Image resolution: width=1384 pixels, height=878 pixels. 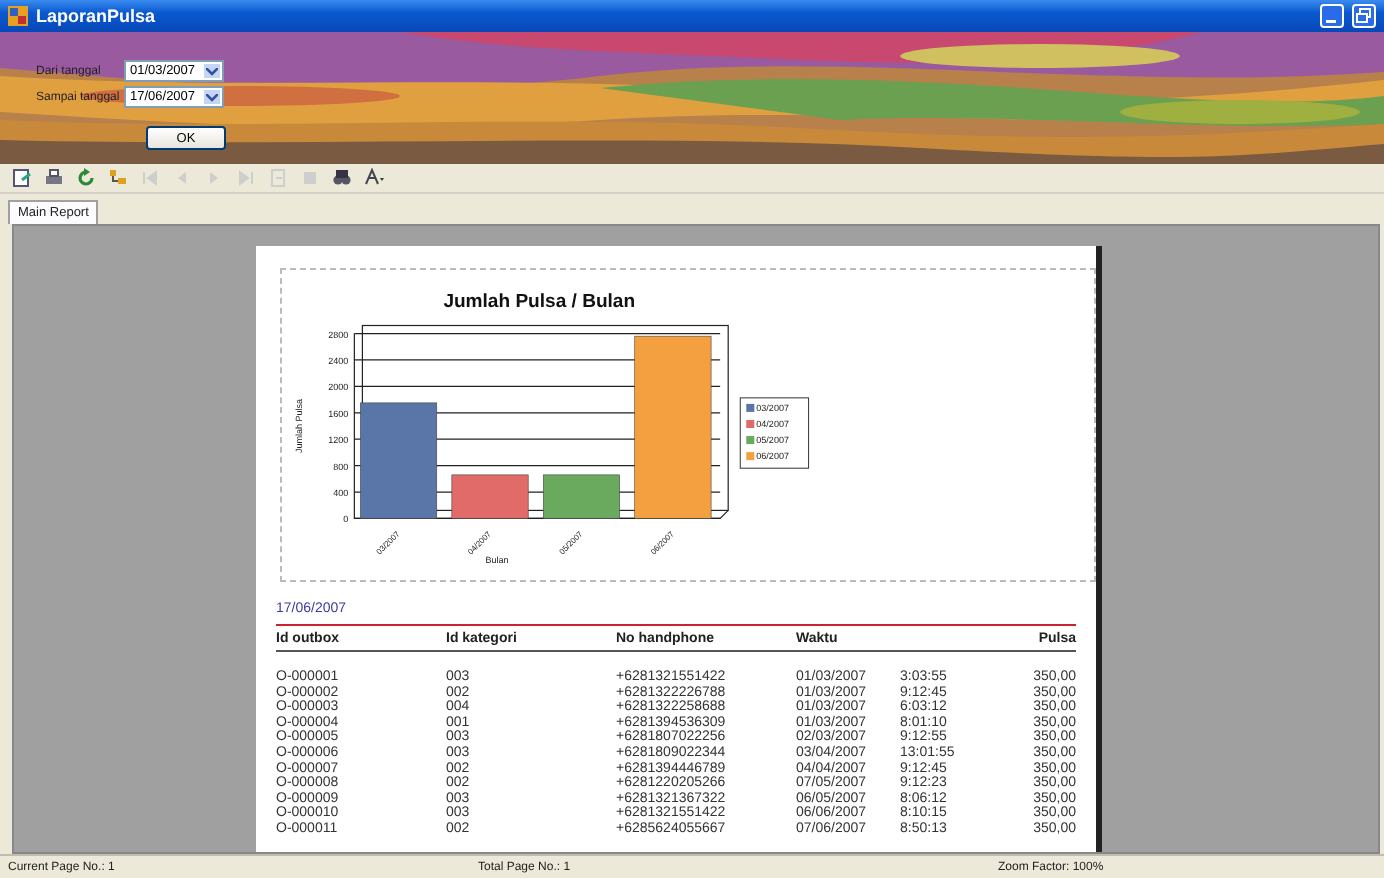 I want to click on app-icon, so click(x=18, y=16).